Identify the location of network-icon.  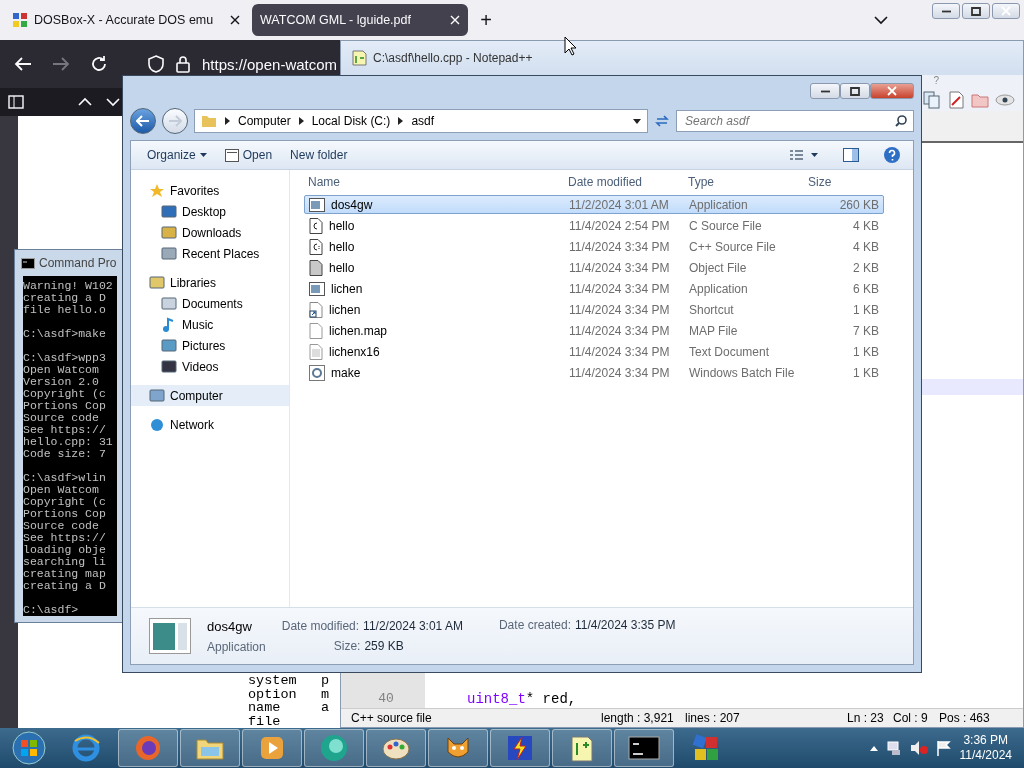
(893, 748).